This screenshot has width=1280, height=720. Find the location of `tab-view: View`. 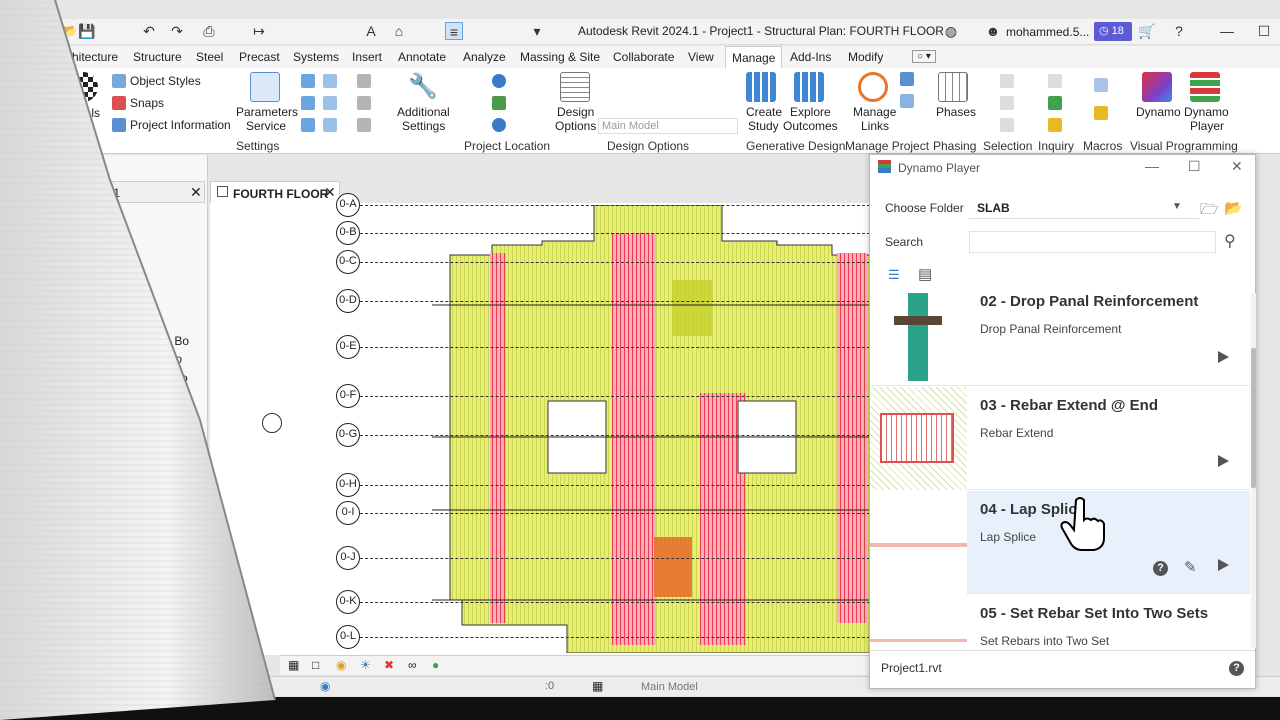

tab-view: View is located at coordinates (701, 57).